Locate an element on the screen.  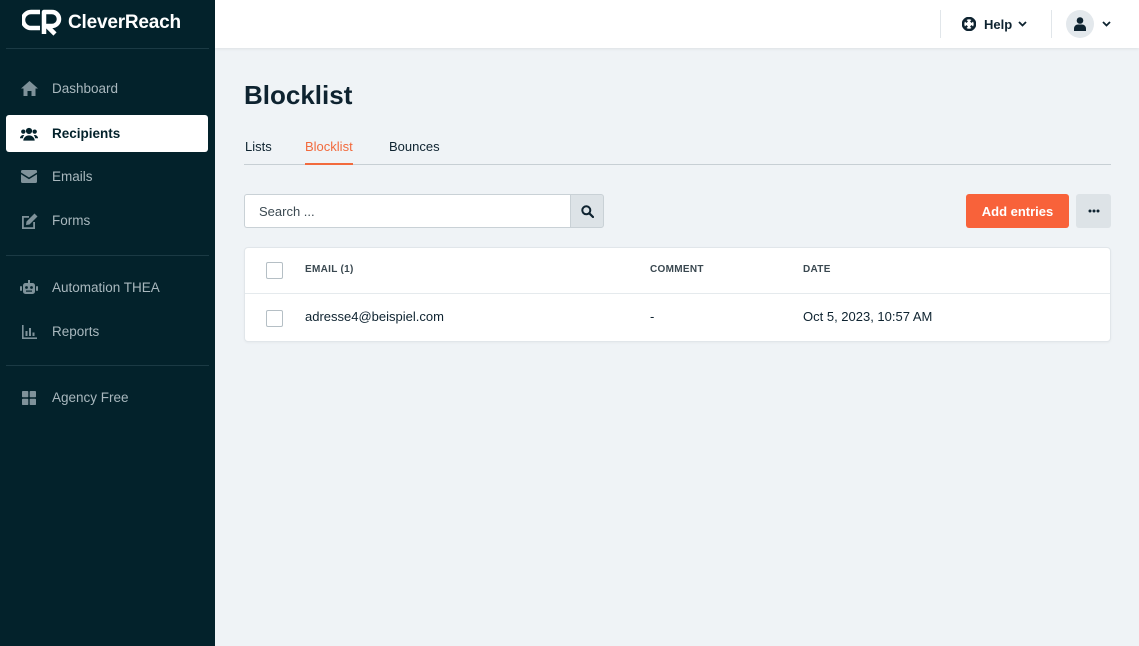
column-header-date: DATE is located at coordinates (817, 269).